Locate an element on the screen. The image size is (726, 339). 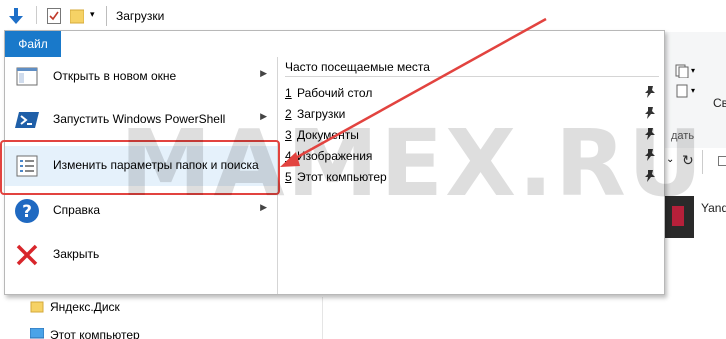
menu-item-label: Открыть в новом окне is located at coordinates (115, 76).